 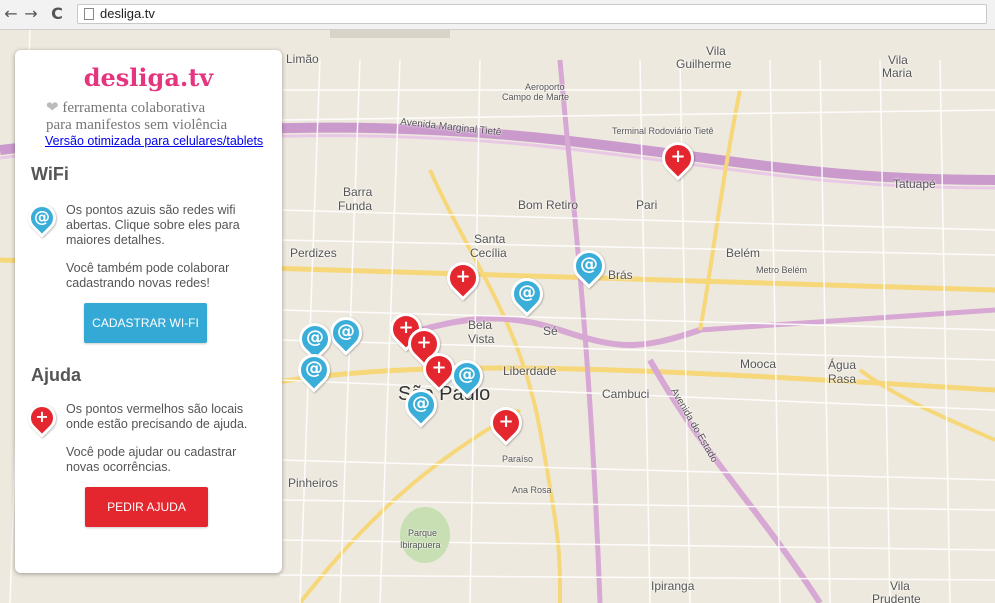 I want to click on map-label-ipiranga: Ipiranga, so click(x=673, y=586).